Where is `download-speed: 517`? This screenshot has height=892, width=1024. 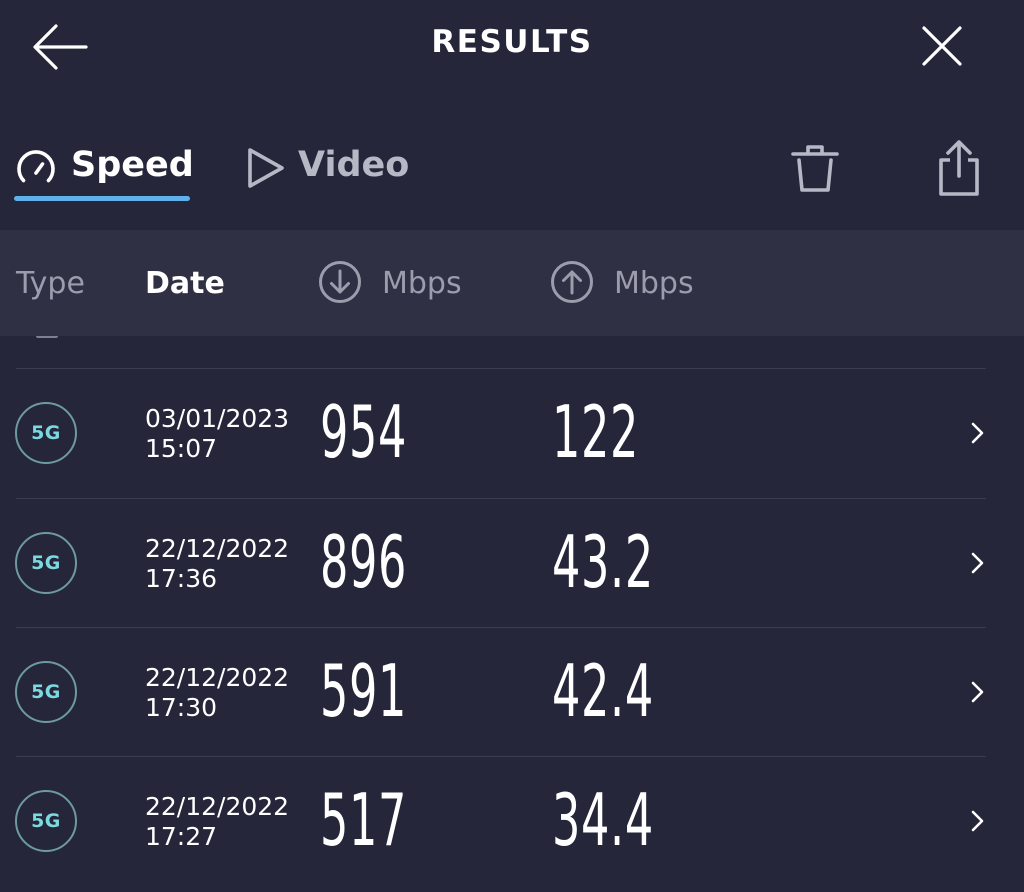 download-speed: 517 is located at coordinates (364, 820).